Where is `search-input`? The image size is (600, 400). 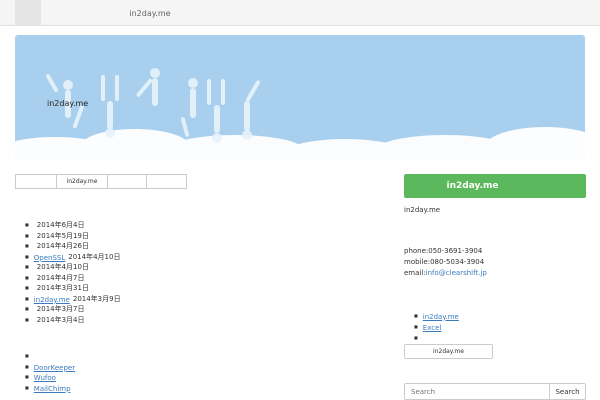
search-input is located at coordinates (477, 391).